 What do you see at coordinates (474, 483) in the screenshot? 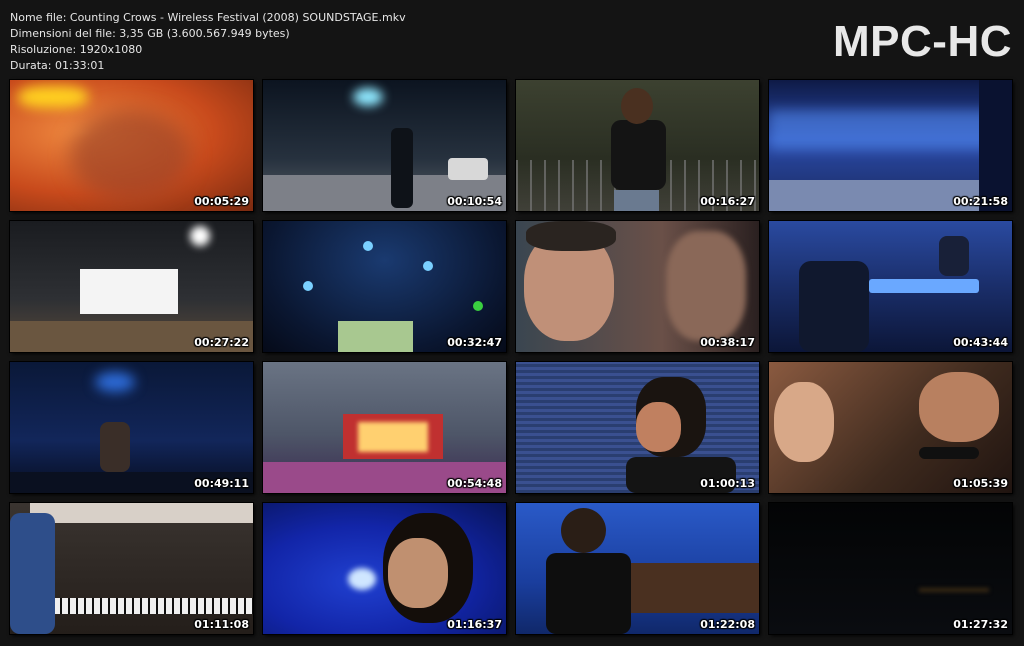
I see `timestamp: 00:54:48` at bounding box center [474, 483].